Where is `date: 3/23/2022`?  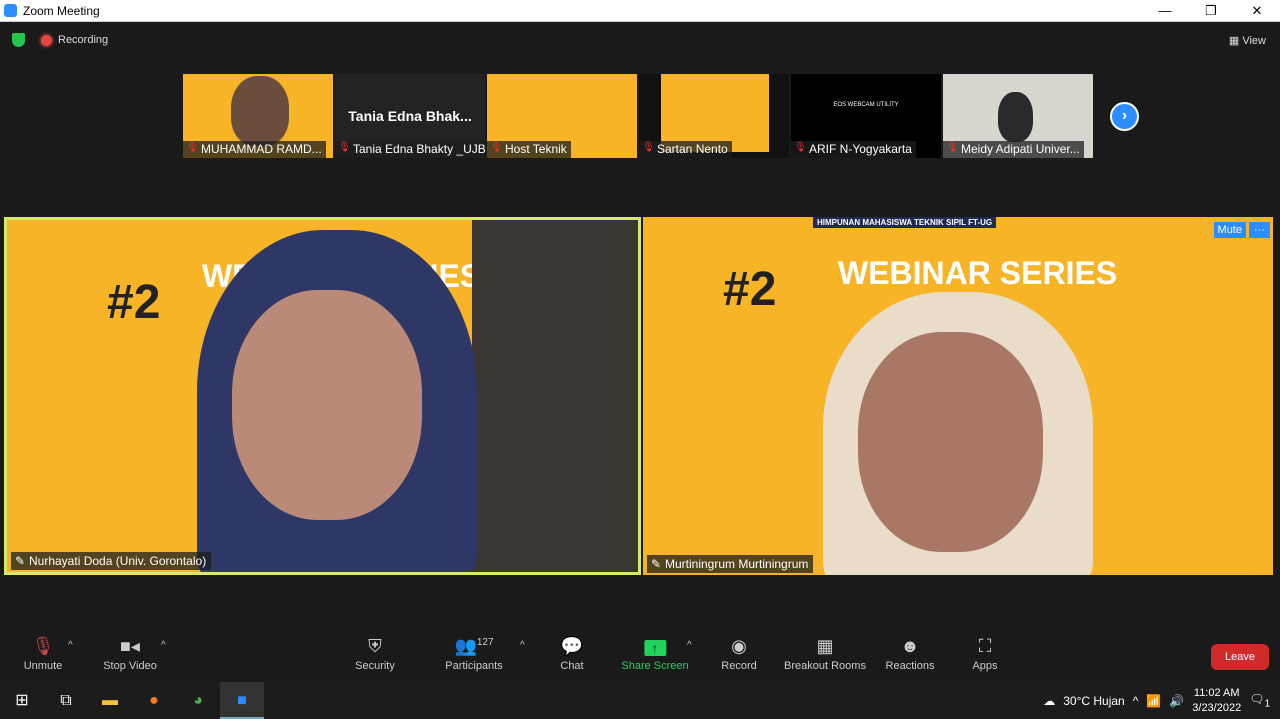
date: 3/23/2022 is located at coordinates (1217, 707).